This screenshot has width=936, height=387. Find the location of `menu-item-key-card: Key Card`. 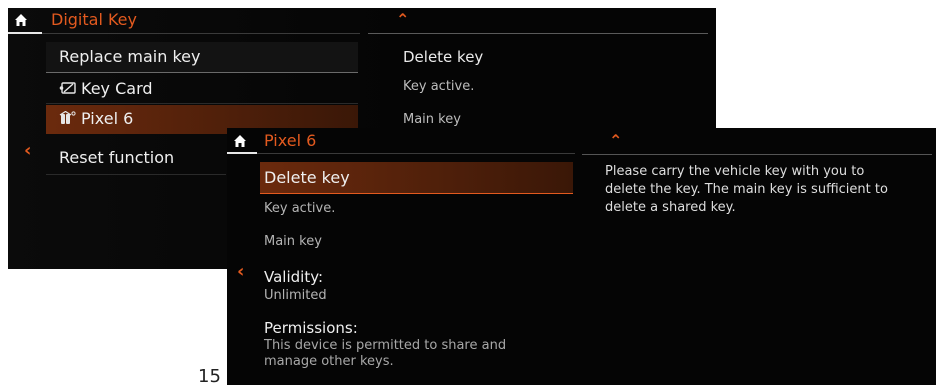

menu-item-key-card: Key Card is located at coordinates (106, 89).